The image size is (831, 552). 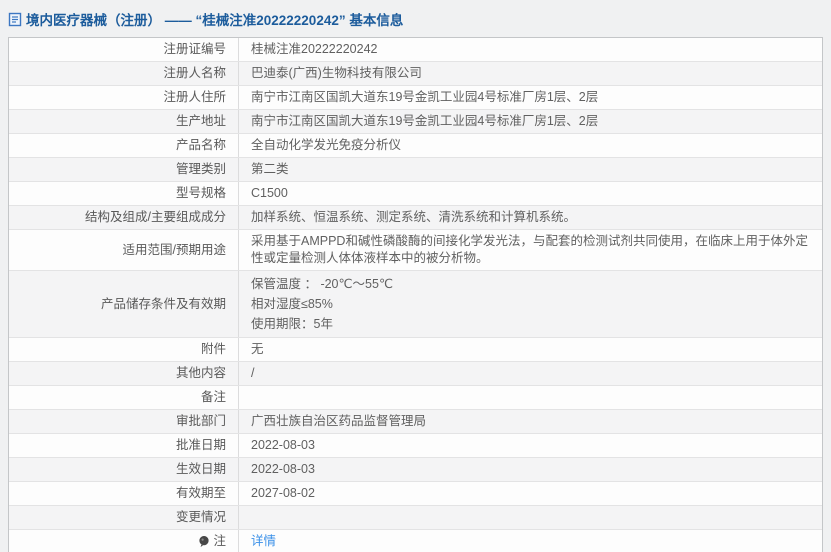 I want to click on row-label: 适用范围/预期用途, so click(x=124, y=250).